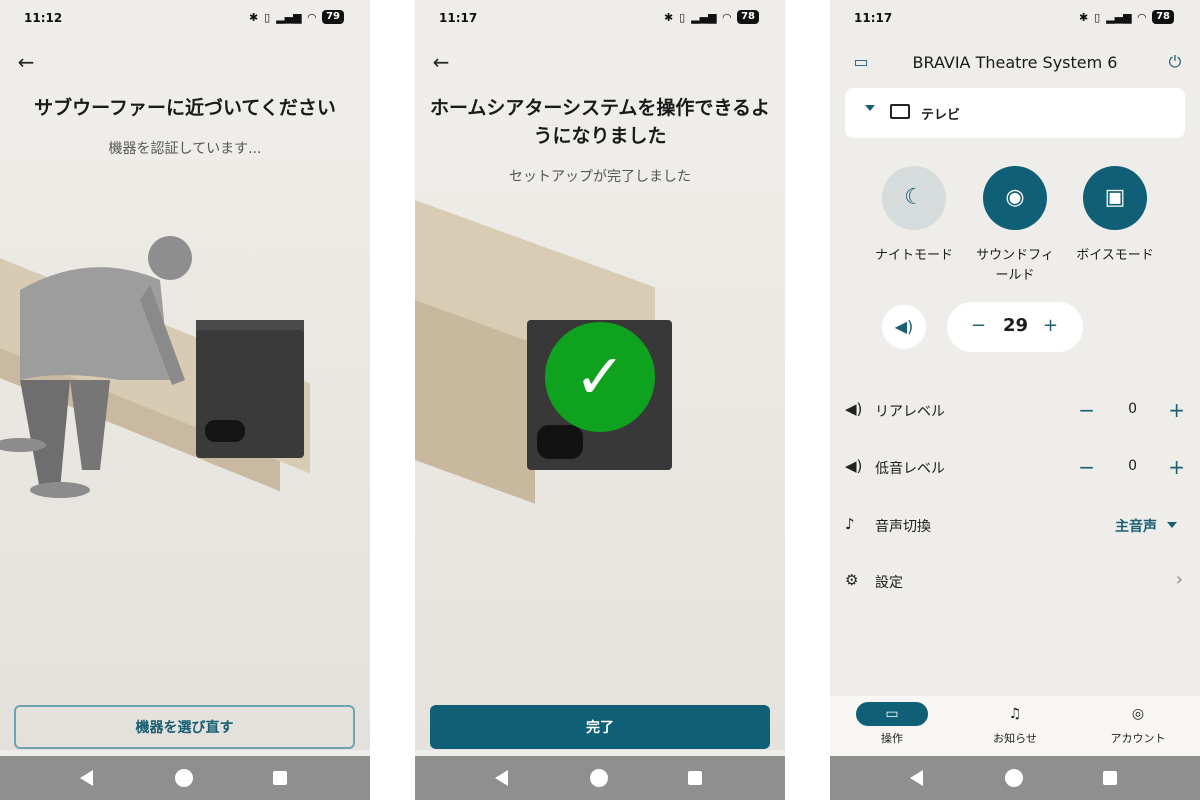  Describe the element at coordinates (892, 714) in the screenshot. I see `tv-icon: ▭` at that location.